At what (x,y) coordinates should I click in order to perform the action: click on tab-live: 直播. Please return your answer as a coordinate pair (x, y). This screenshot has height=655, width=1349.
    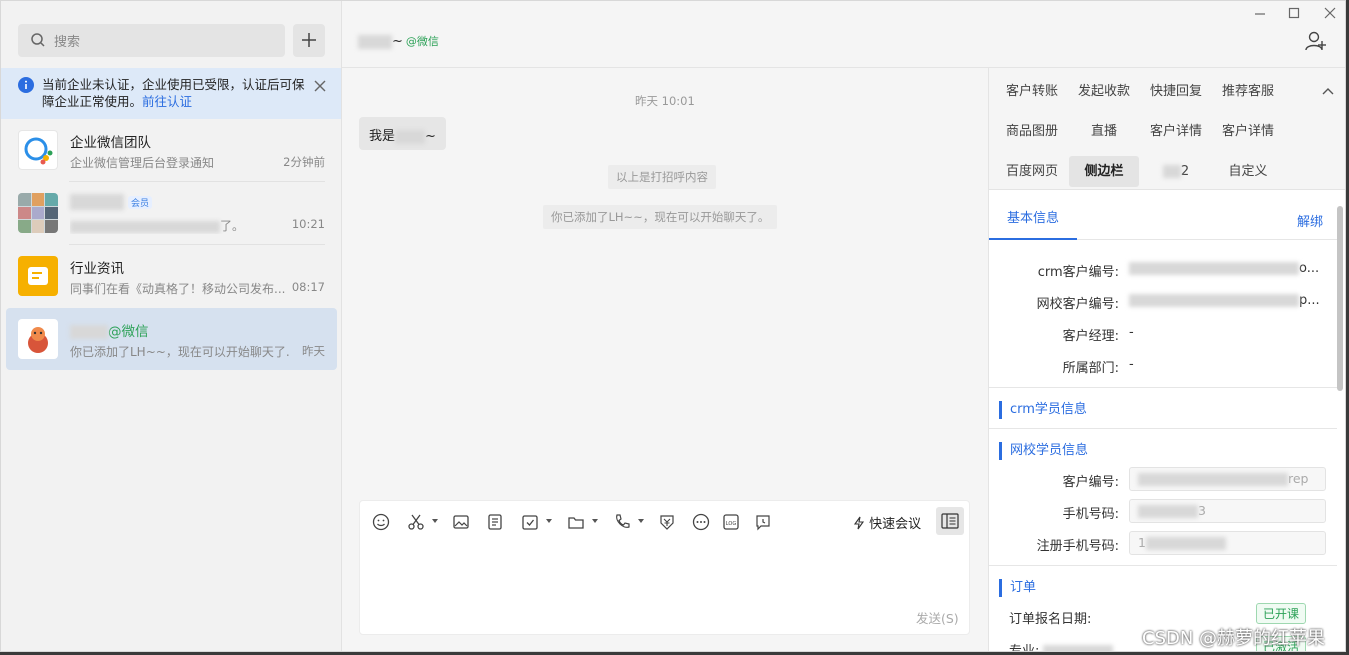
    Looking at the image, I should click on (1104, 131).